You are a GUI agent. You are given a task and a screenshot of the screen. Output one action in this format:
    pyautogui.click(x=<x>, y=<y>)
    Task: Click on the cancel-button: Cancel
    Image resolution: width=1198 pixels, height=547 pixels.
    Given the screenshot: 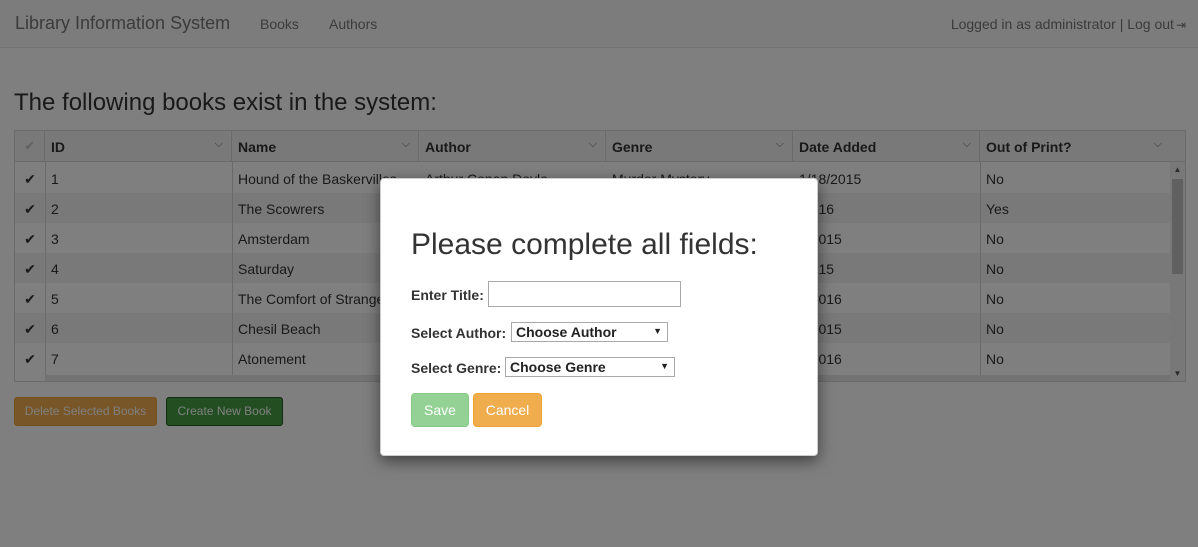 What is the action you would take?
    pyautogui.click(x=507, y=410)
    